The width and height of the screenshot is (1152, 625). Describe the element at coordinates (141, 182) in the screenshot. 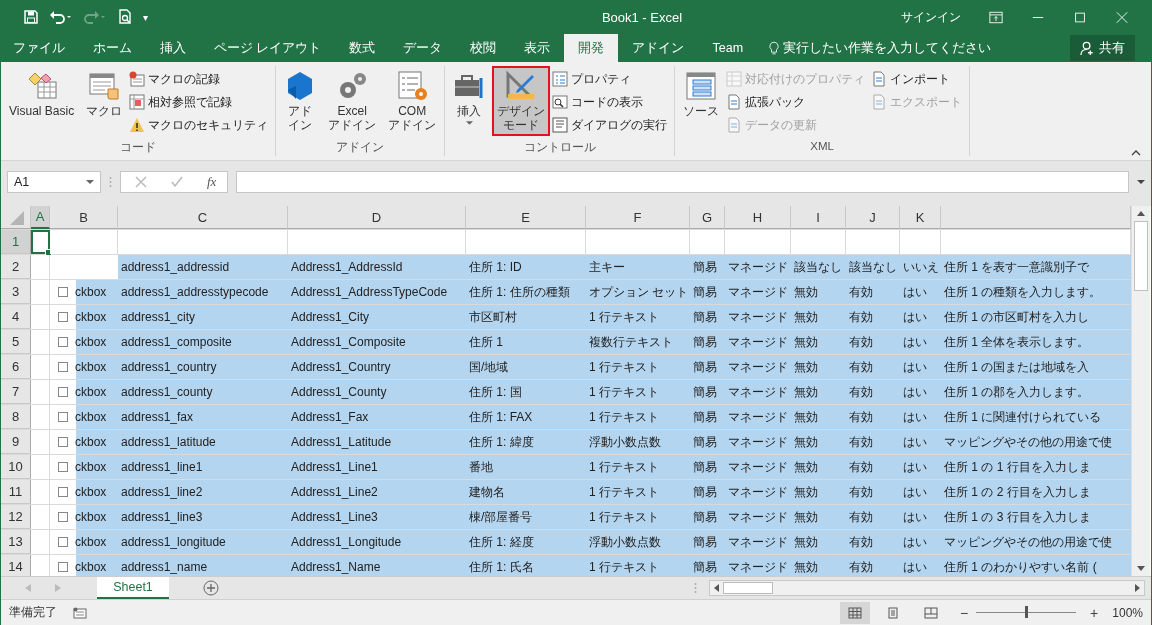

I see `cancel-icon` at that location.